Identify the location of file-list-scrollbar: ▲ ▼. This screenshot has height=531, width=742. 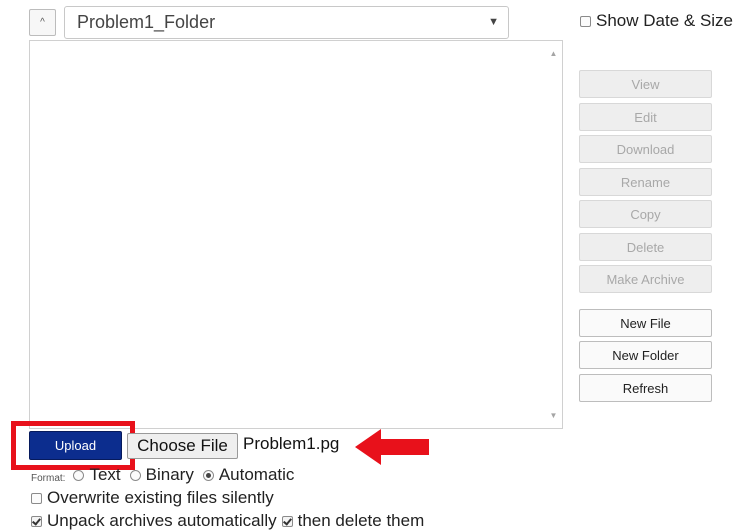
(553, 234).